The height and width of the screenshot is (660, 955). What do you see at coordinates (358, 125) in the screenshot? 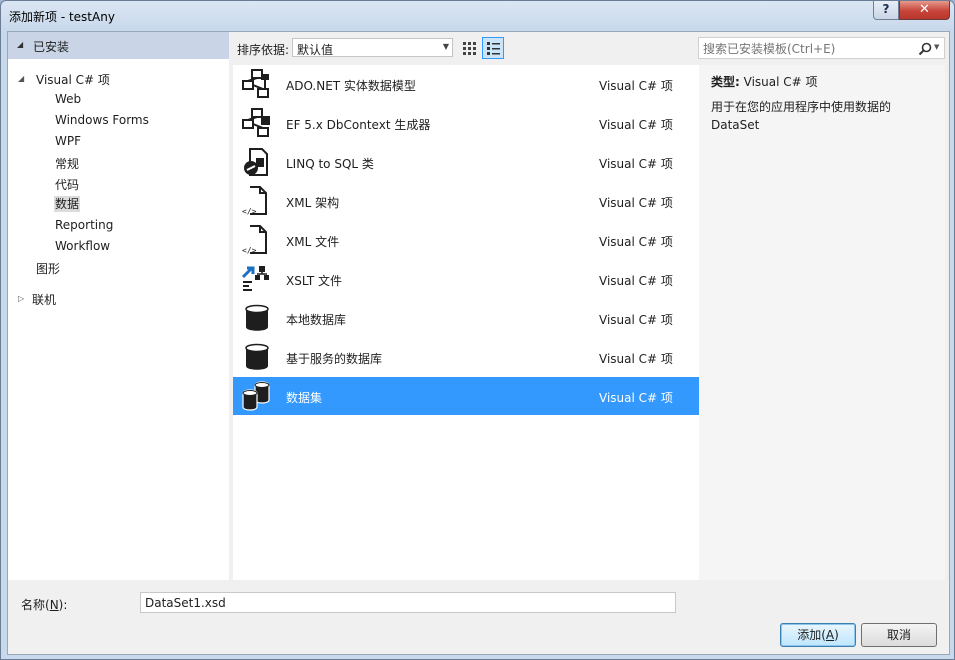
I see `template-name: EF 5.x DbContext 生成器` at bounding box center [358, 125].